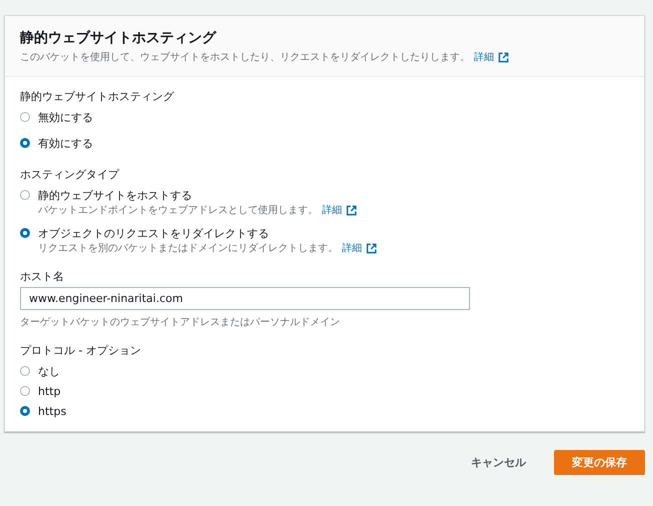 Image resolution: width=653 pixels, height=506 pixels. What do you see at coordinates (52, 411) in the screenshot?
I see `option-label: https` at bounding box center [52, 411].